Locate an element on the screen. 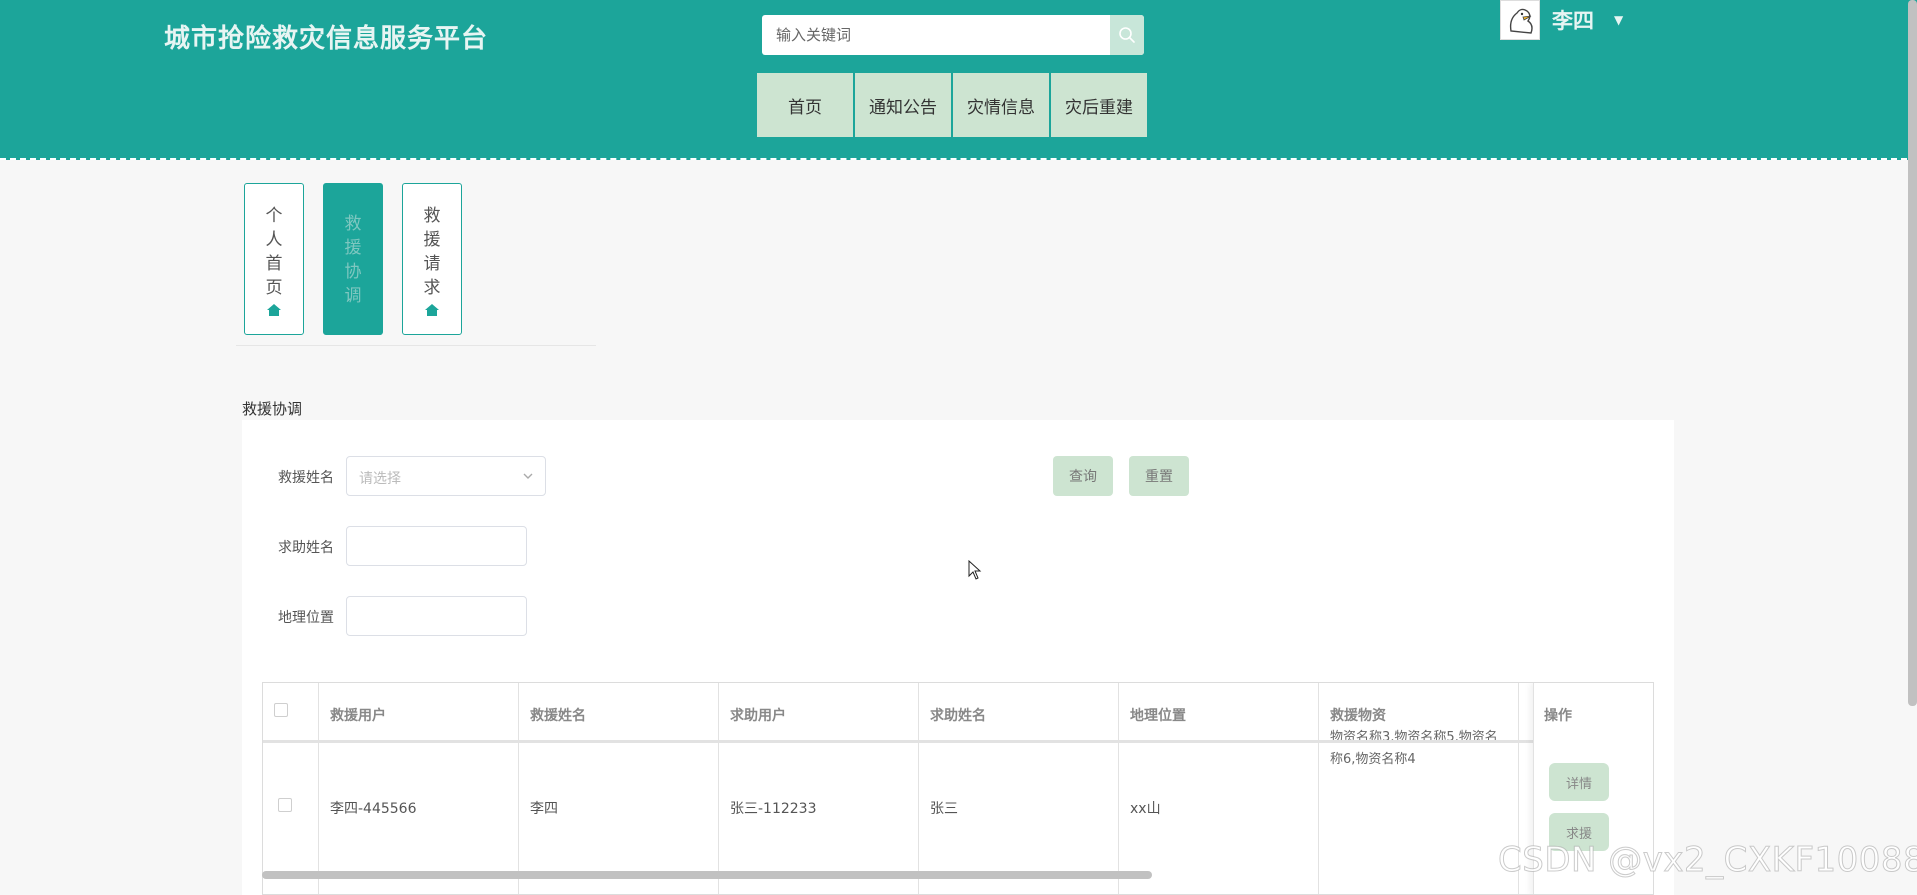  location-input is located at coordinates (436, 616).